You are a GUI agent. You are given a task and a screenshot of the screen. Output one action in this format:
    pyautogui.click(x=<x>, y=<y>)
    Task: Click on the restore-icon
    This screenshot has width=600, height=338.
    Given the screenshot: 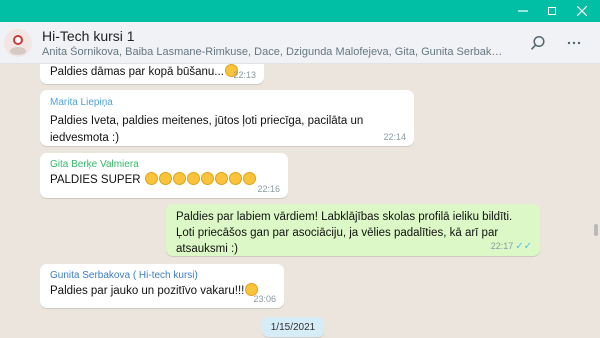 What is the action you would take?
    pyautogui.click(x=552, y=11)
    